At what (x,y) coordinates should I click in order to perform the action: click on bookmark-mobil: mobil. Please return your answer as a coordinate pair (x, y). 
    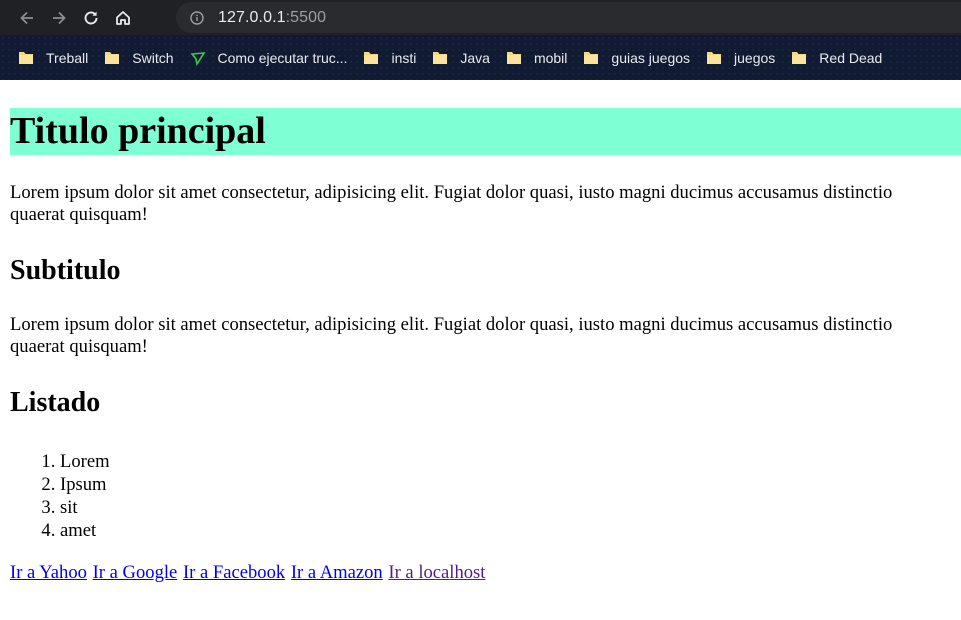
    Looking at the image, I should click on (536, 58).